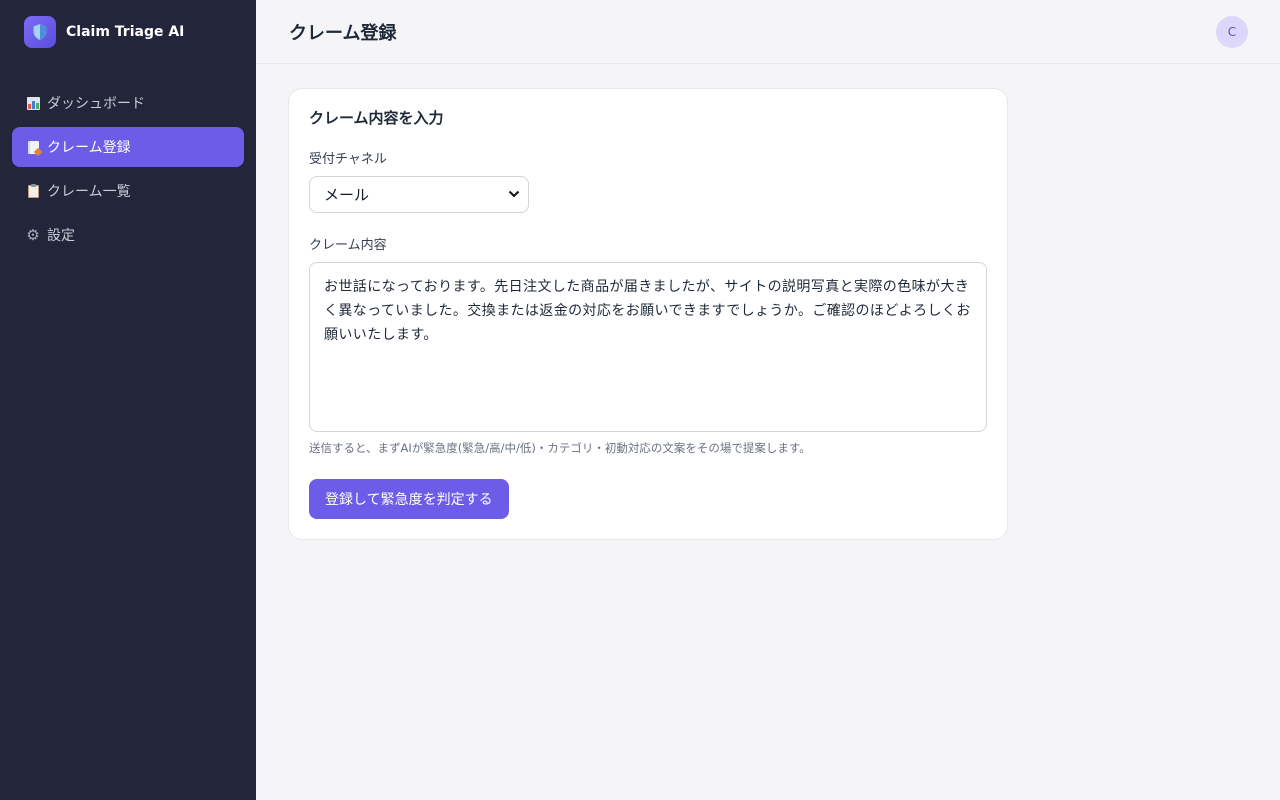 The image size is (1280, 800). What do you see at coordinates (376, 118) in the screenshot?
I see `card-title: クレーム内容を入力` at bounding box center [376, 118].